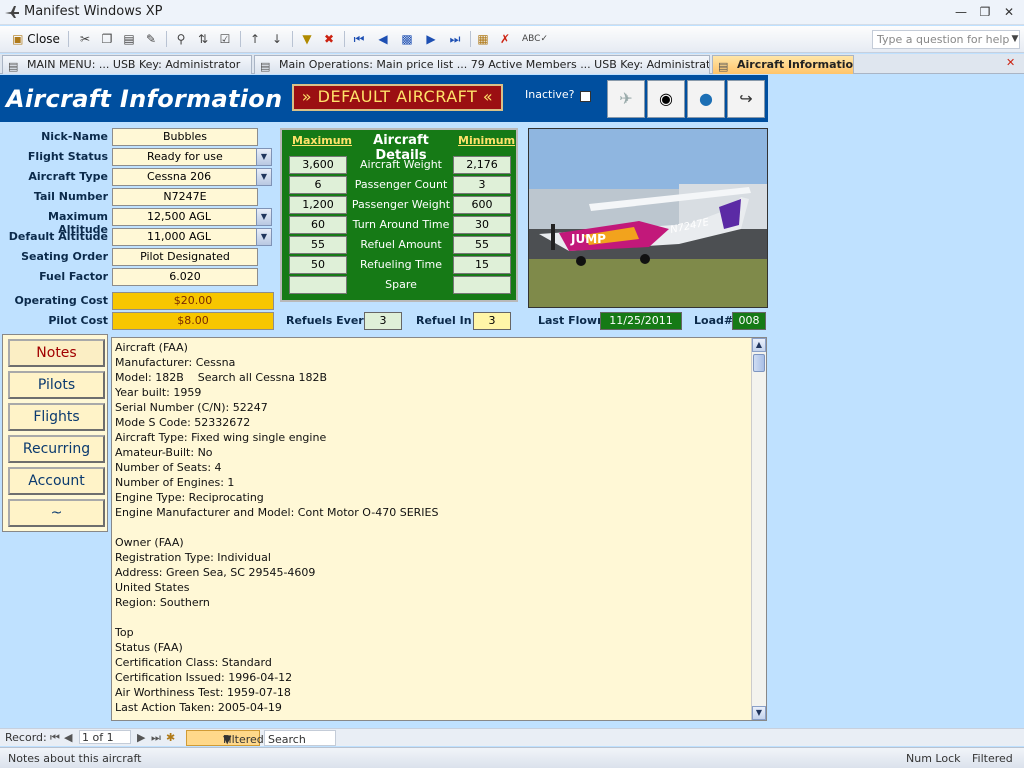 The width and height of the screenshot is (1024, 768). I want to click on globe-button: ●, so click(706, 99).